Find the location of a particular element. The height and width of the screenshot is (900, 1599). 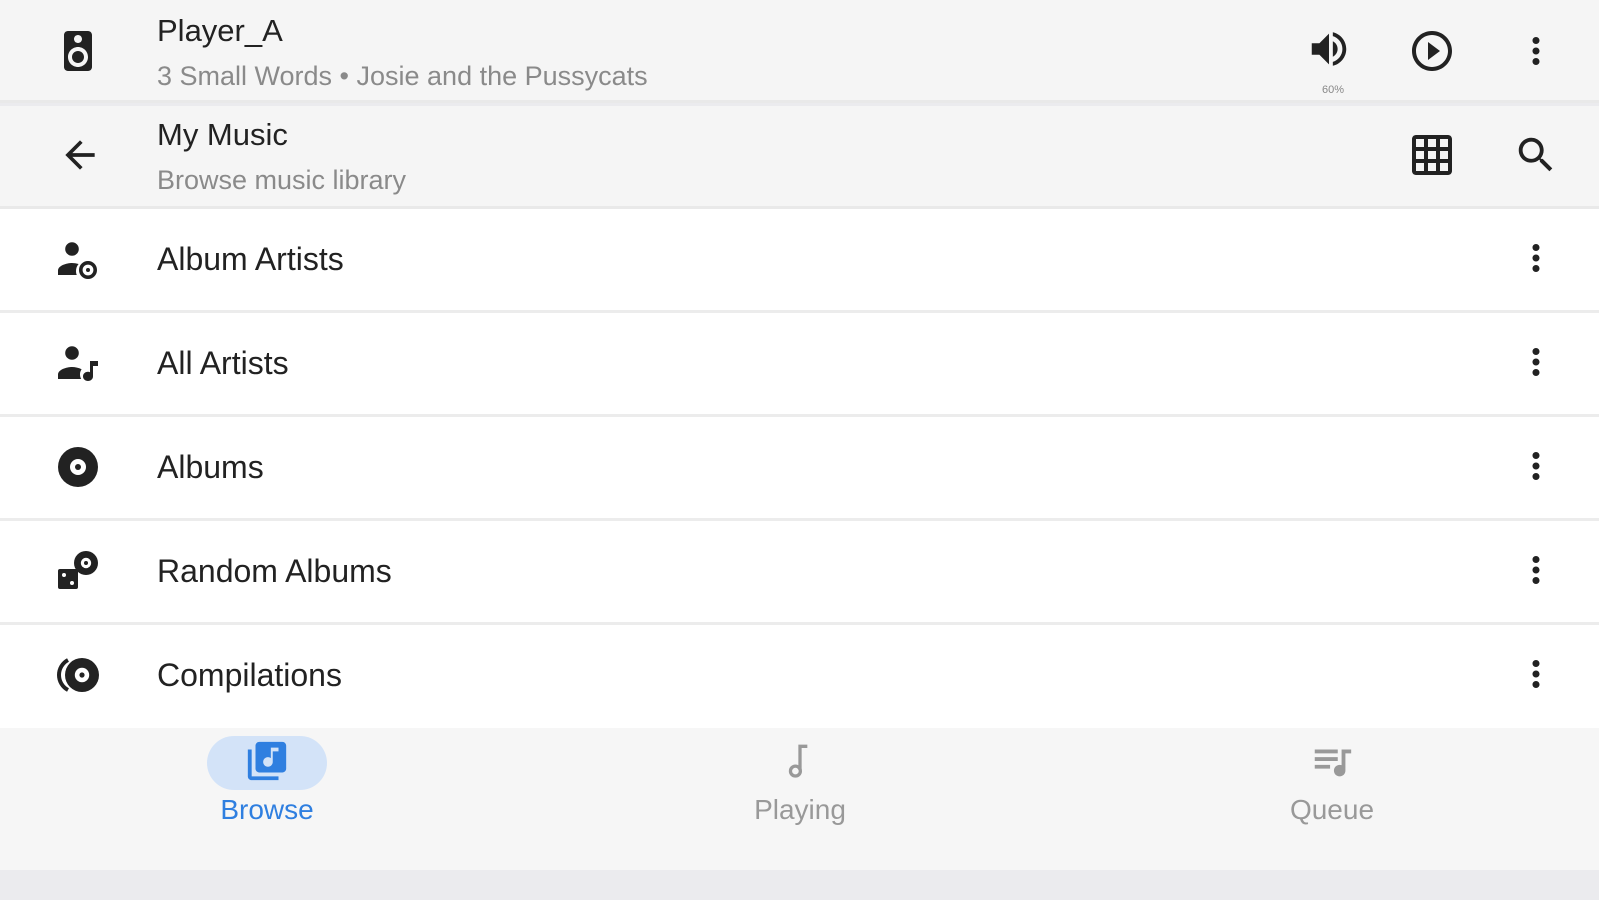

list-item-random-albums: Random Albums is located at coordinates (799, 573).